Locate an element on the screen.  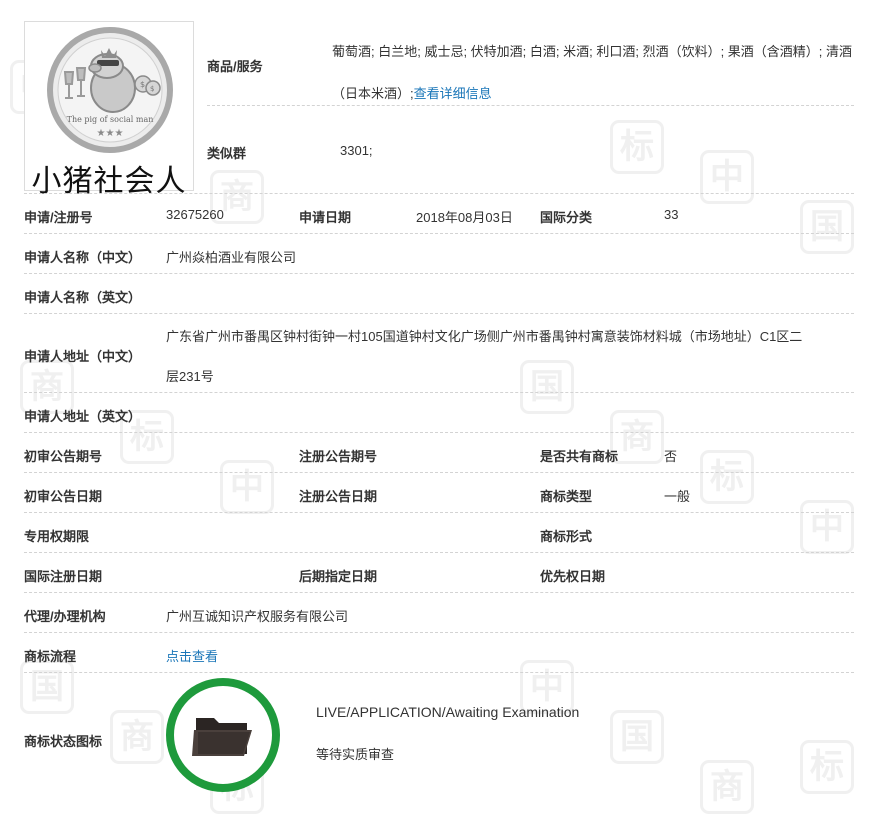
exclusive-term-label: 专用权期限 is located at coordinates (57, 536).